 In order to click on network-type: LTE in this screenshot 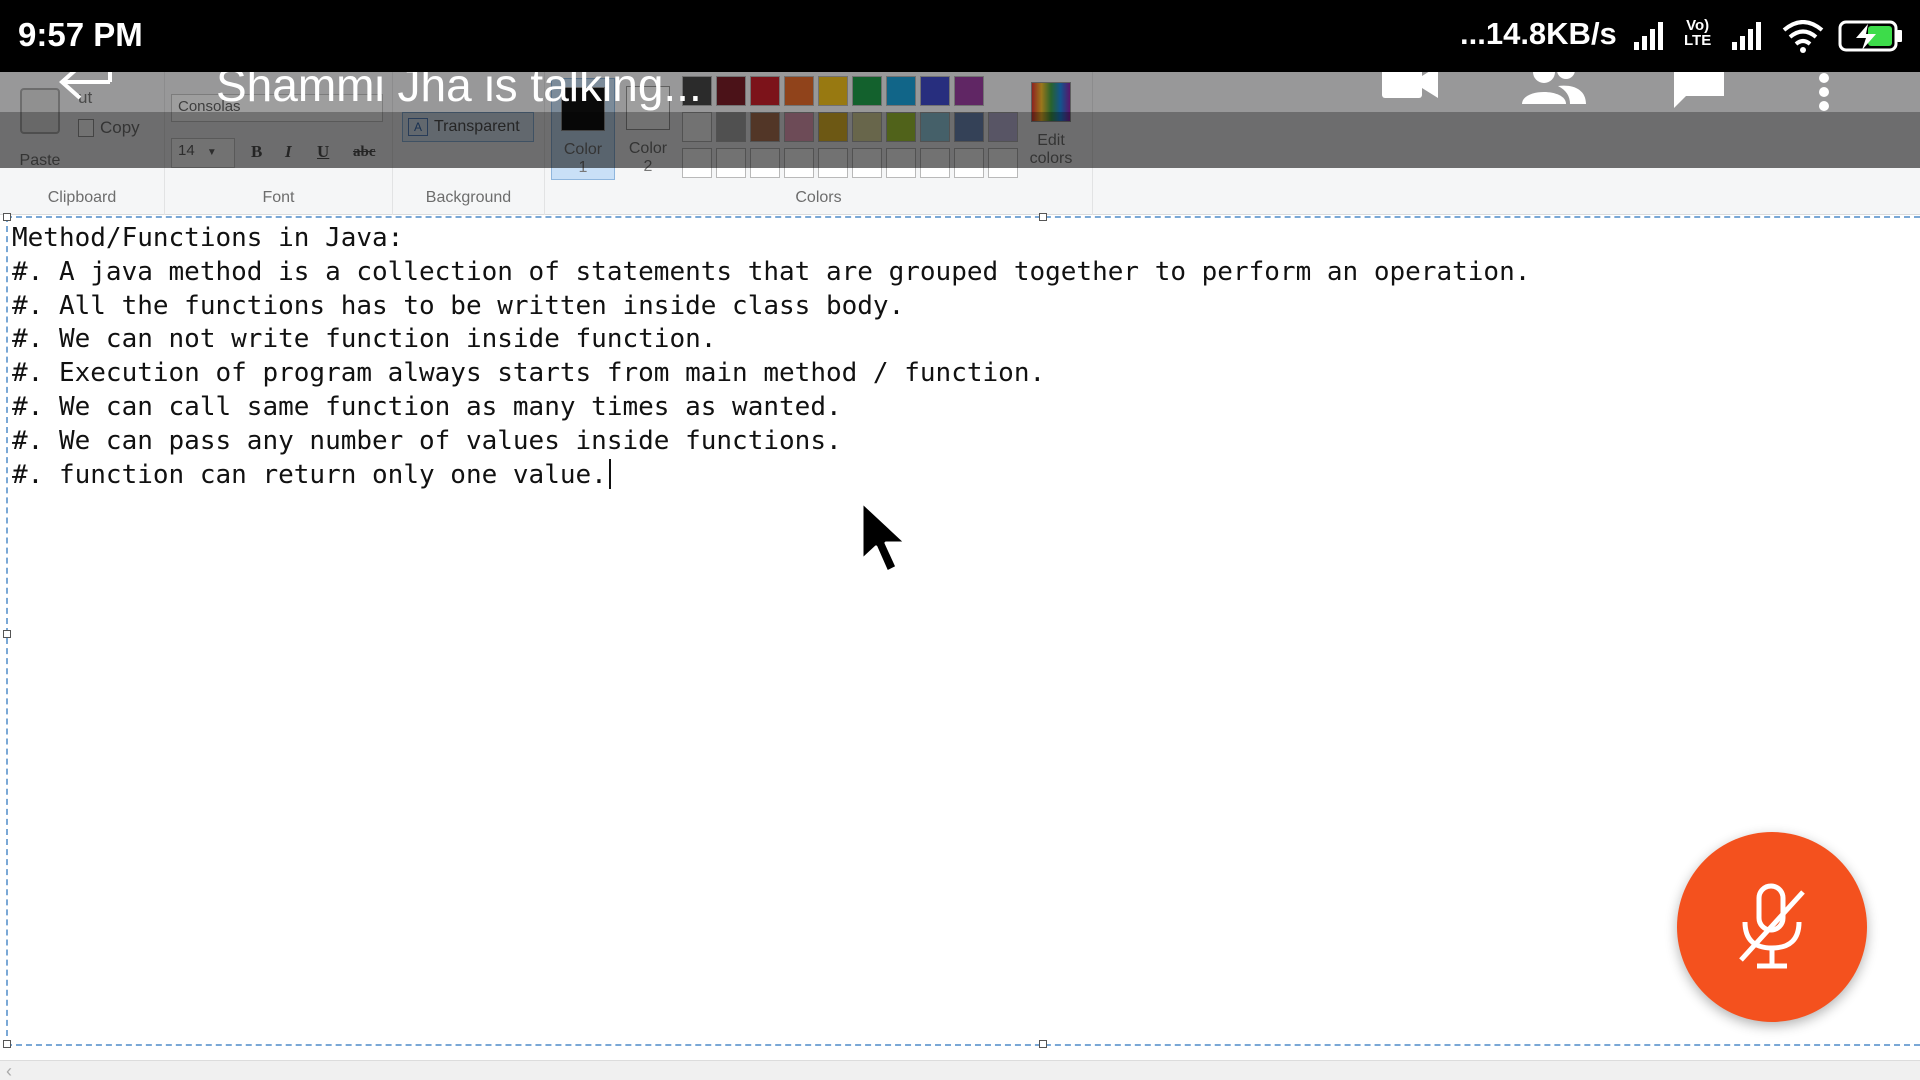, I will do `click(1698, 40)`.